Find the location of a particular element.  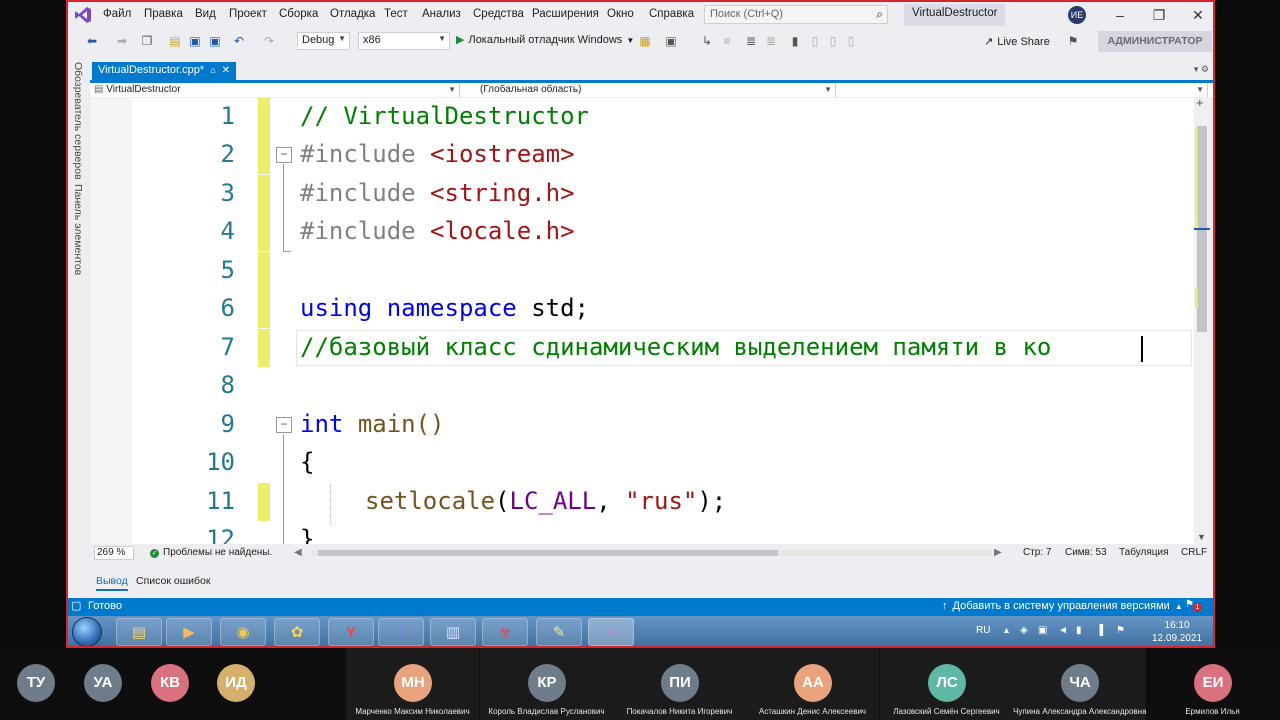

step-over-icon: ≡ is located at coordinates (727, 41).